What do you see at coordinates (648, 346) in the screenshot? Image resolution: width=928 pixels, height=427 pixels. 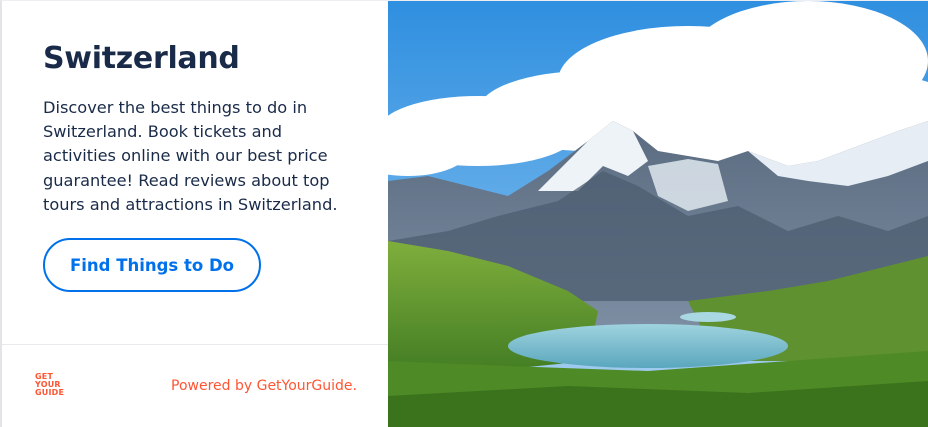 I see `lake` at bounding box center [648, 346].